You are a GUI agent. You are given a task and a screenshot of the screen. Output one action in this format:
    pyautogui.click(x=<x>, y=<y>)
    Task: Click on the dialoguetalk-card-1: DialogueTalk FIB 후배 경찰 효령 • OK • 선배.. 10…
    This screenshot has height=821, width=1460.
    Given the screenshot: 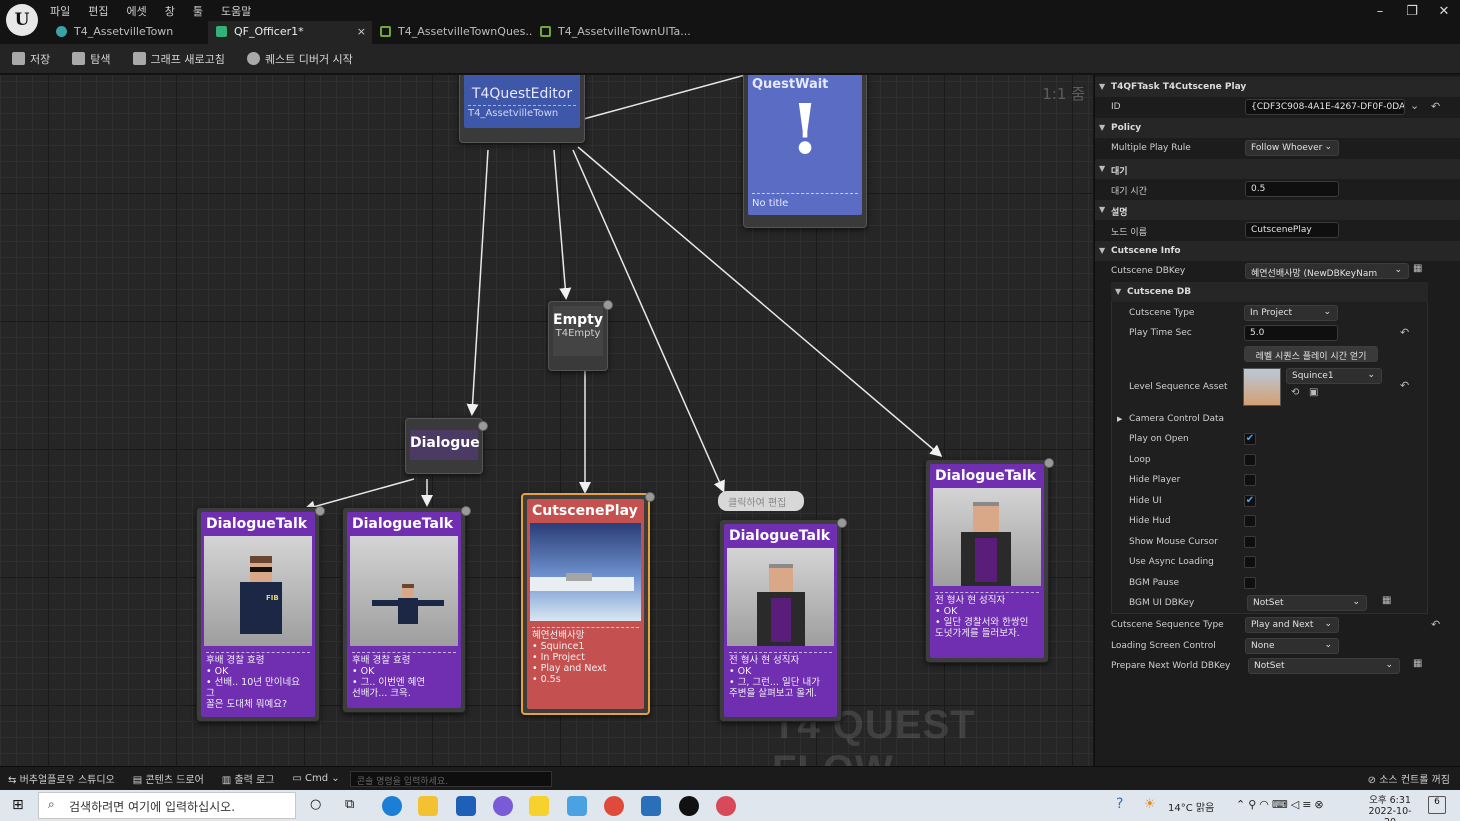 What is the action you would take?
    pyautogui.click(x=260, y=614)
    